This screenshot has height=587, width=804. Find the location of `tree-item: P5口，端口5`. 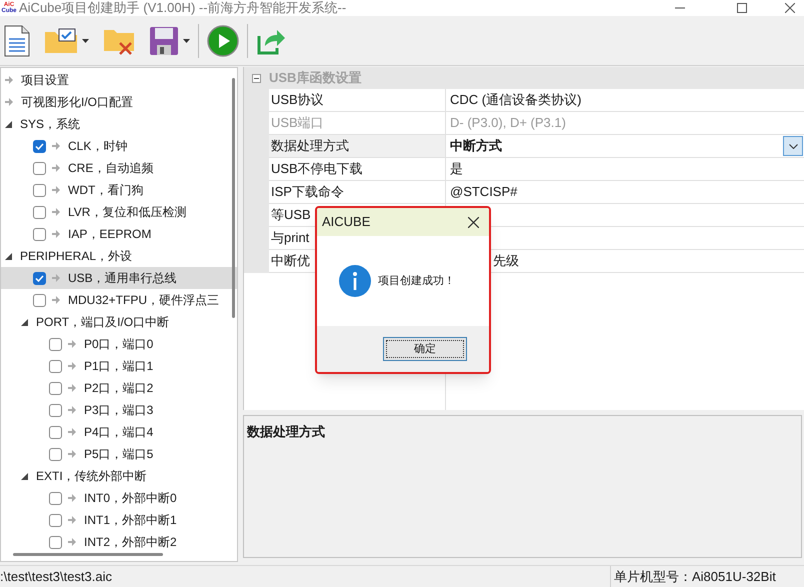

tree-item: P5口，端口5 is located at coordinates (119, 454).